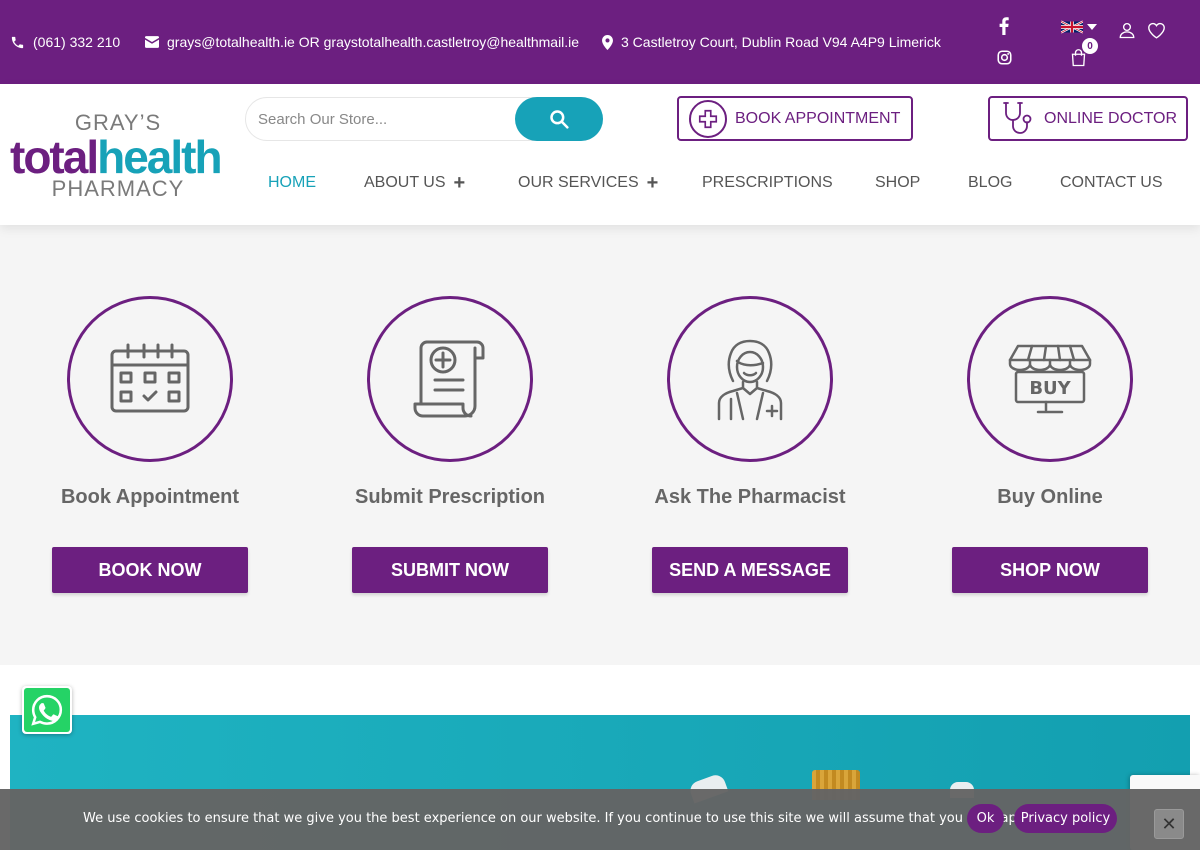 This screenshot has width=1200, height=850. I want to click on search-box, so click(424, 119).